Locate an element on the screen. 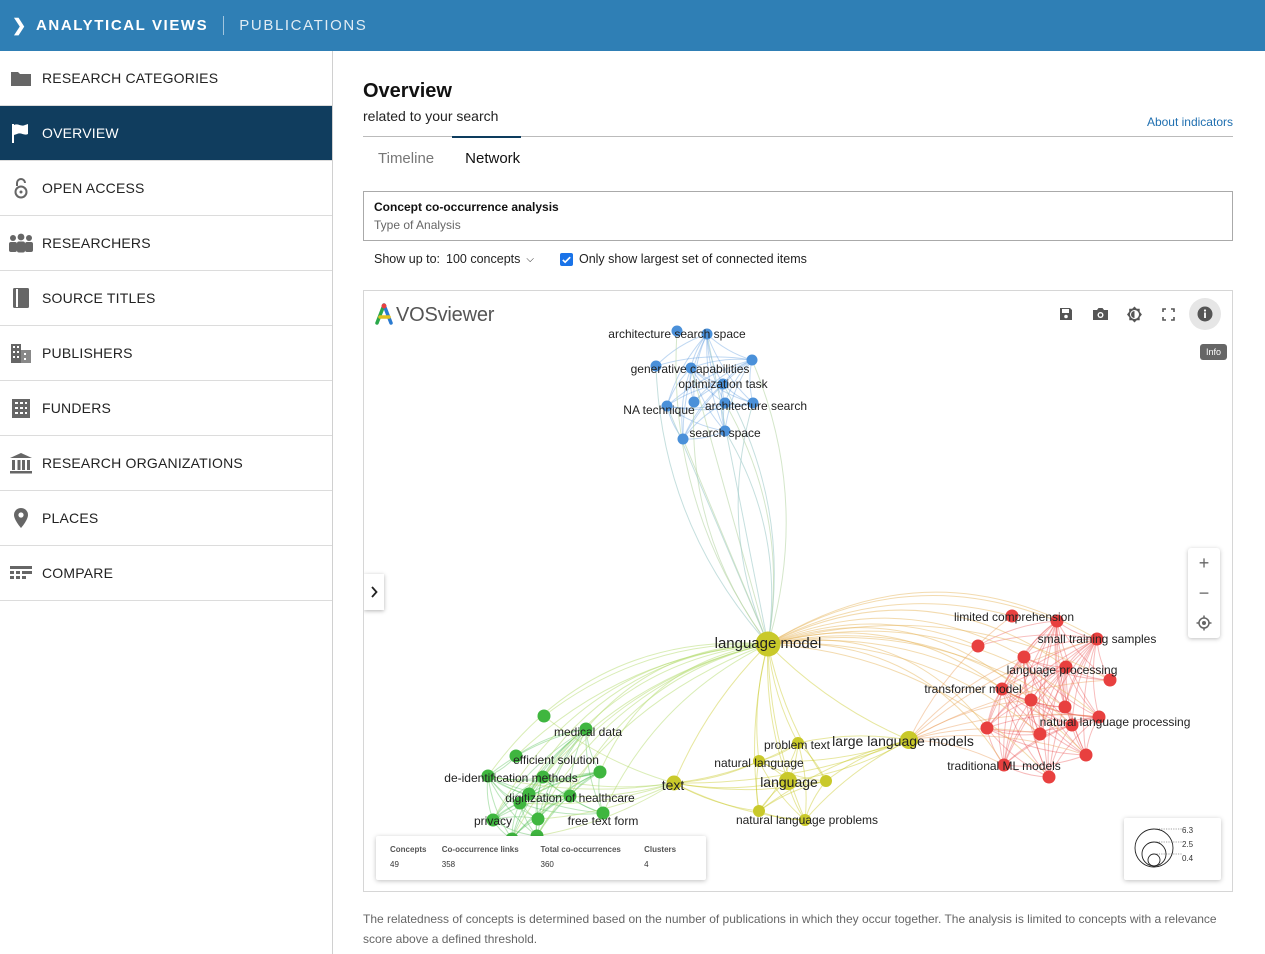 The width and height of the screenshot is (1265, 954). stat-links: Co-occurrence links 358 is located at coordinates (480, 857).